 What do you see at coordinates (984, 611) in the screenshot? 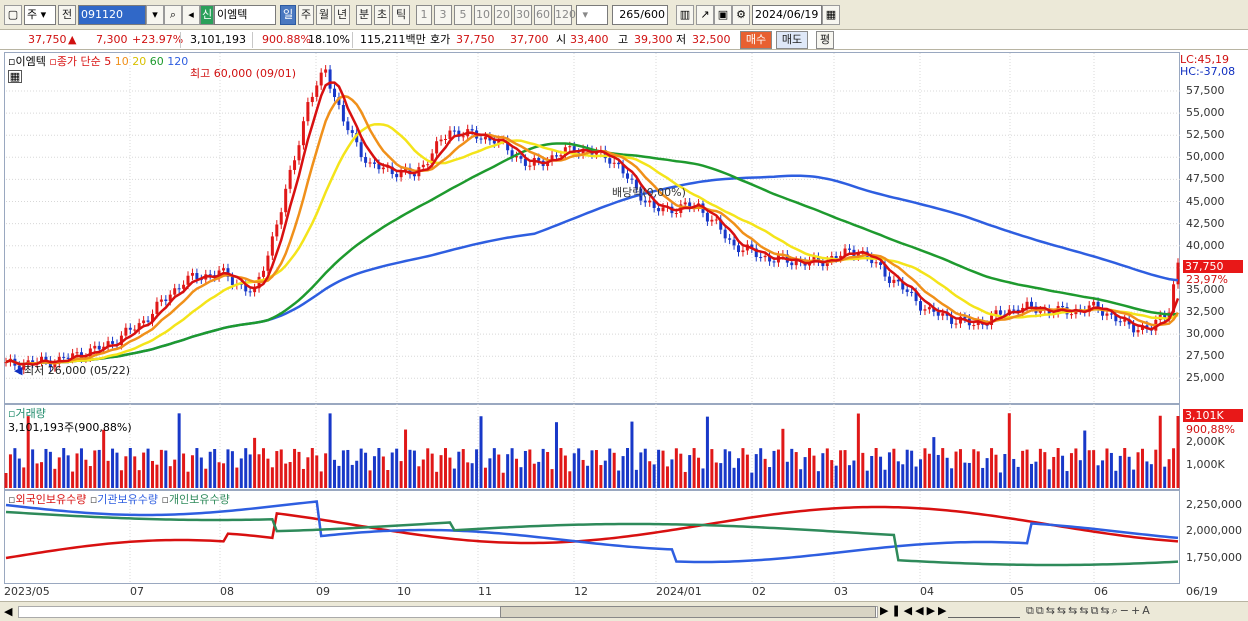
I see `zoom-slider` at bounding box center [984, 611].